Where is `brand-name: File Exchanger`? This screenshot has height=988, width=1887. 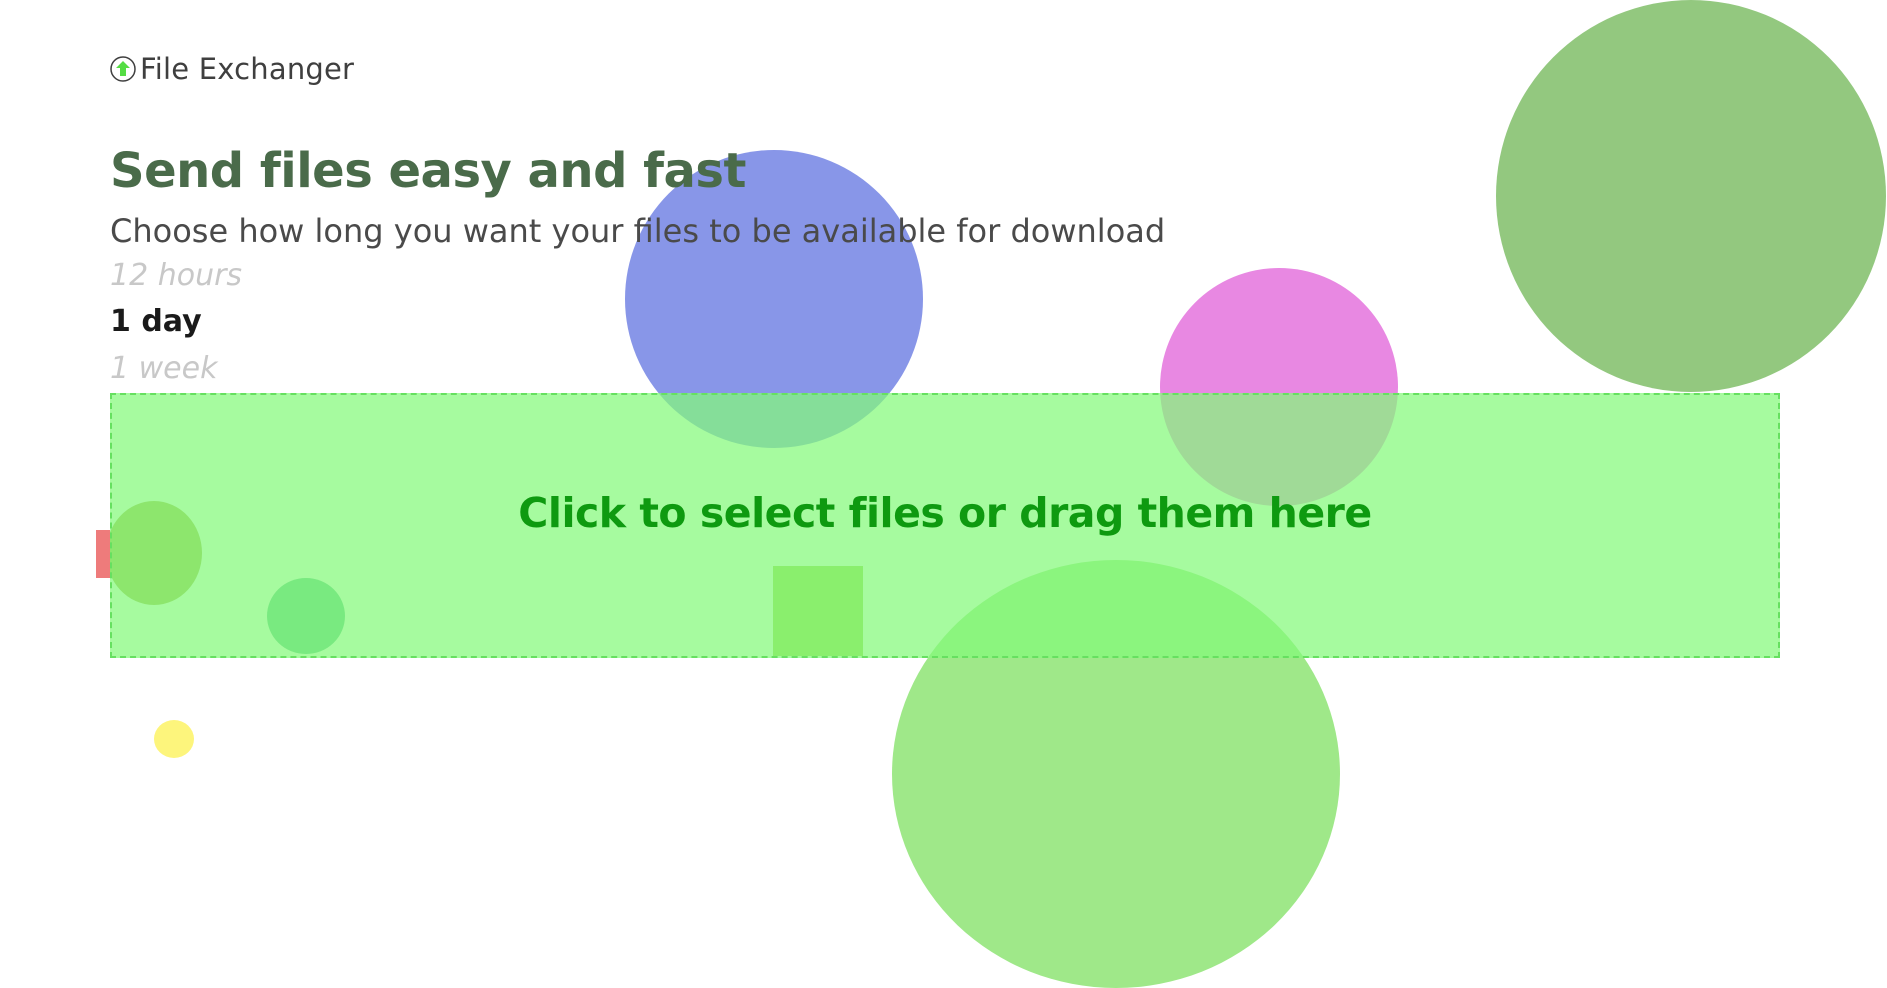 brand-name: File Exchanger is located at coordinates (247, 69).